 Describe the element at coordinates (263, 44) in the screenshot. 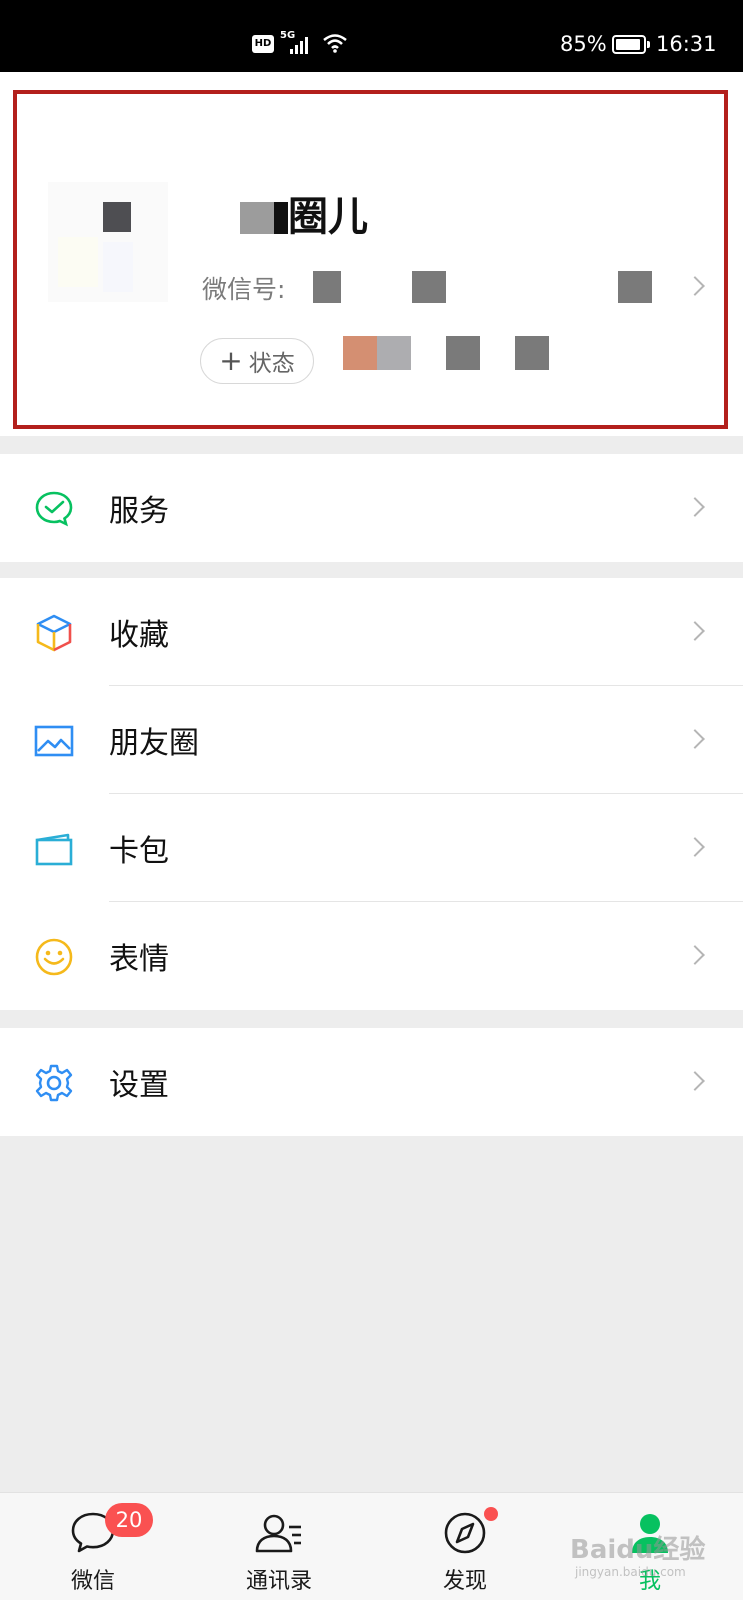

I see `hd-indicator: HD` at that location.